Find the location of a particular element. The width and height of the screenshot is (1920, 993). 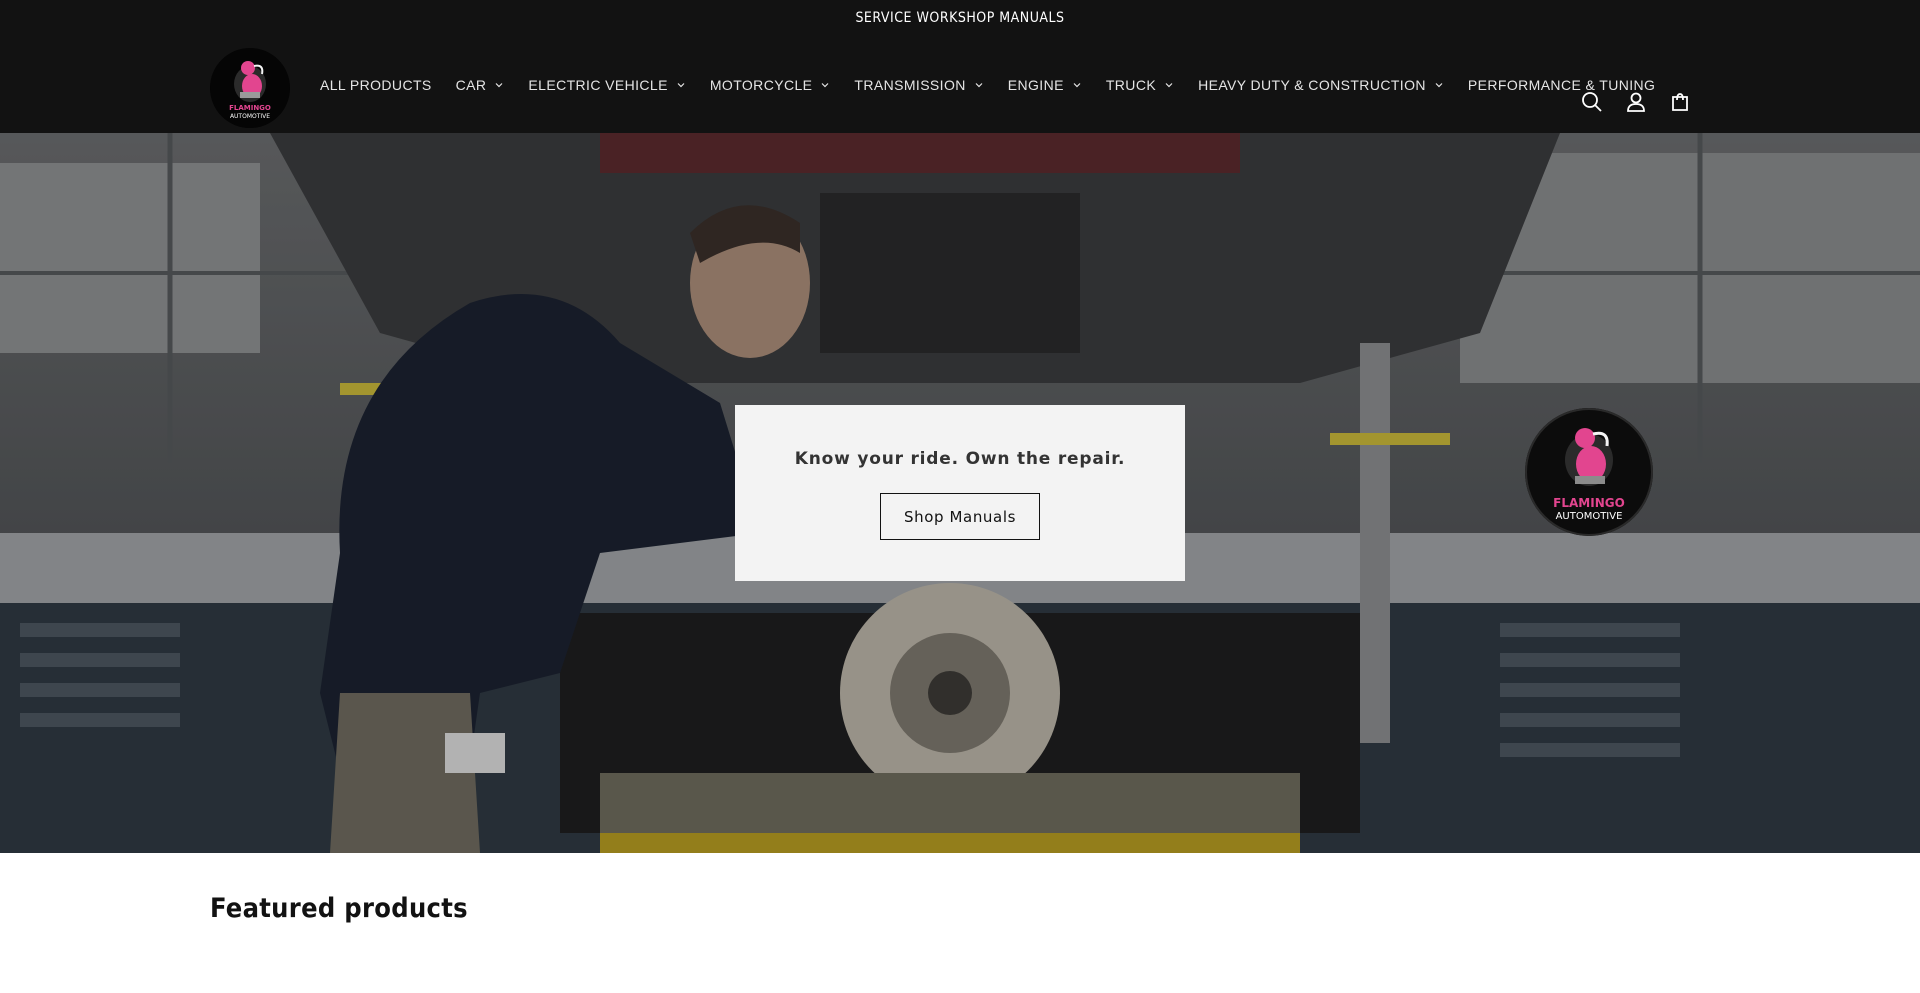

nav-item-label: HEAVY DUTY & CONSTRUCTION is located at coordinates (1312, 85).